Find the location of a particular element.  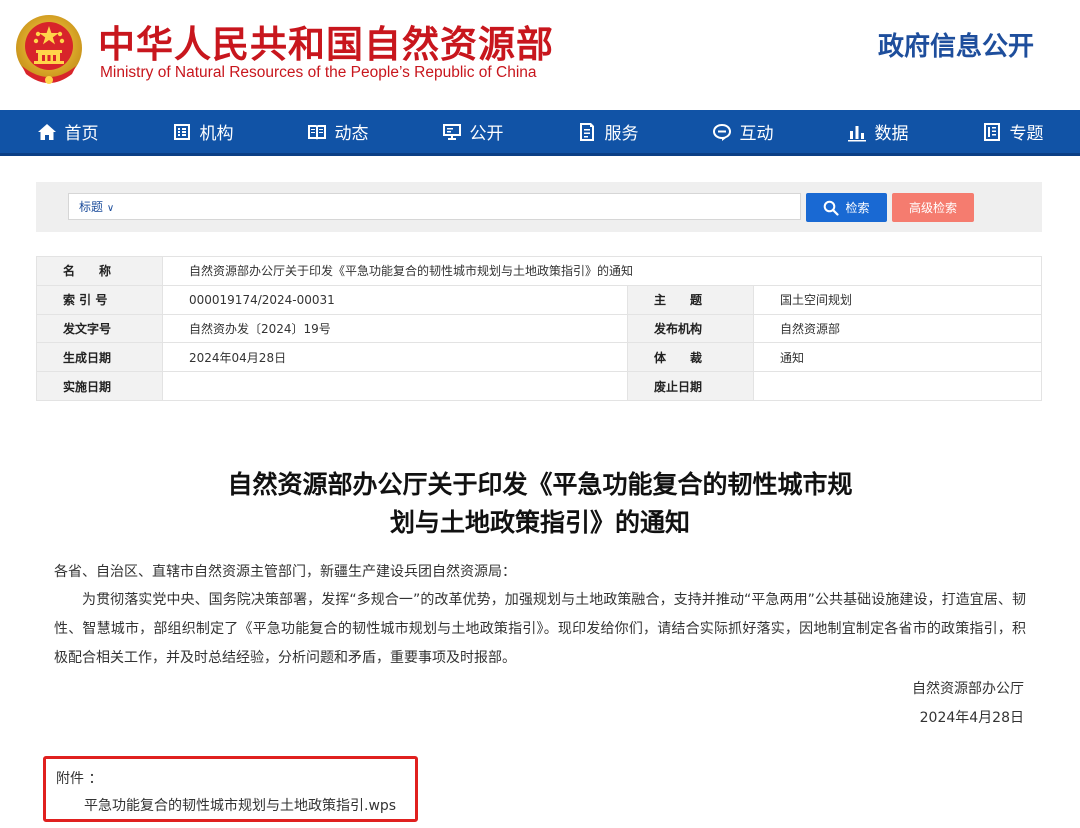

nav-item-news: 动态 is located at coordinates (337, 131).